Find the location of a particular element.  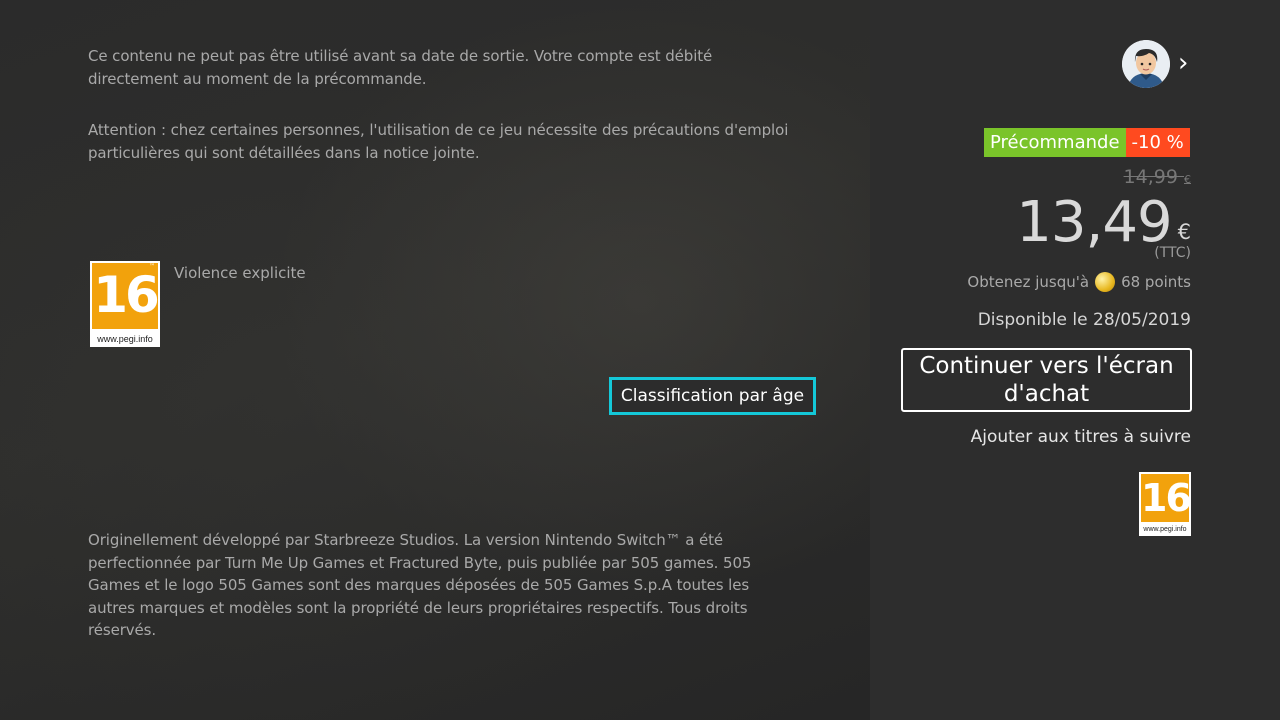

price-badges: Précommande -10 % is located at coordinates (1087, 142).